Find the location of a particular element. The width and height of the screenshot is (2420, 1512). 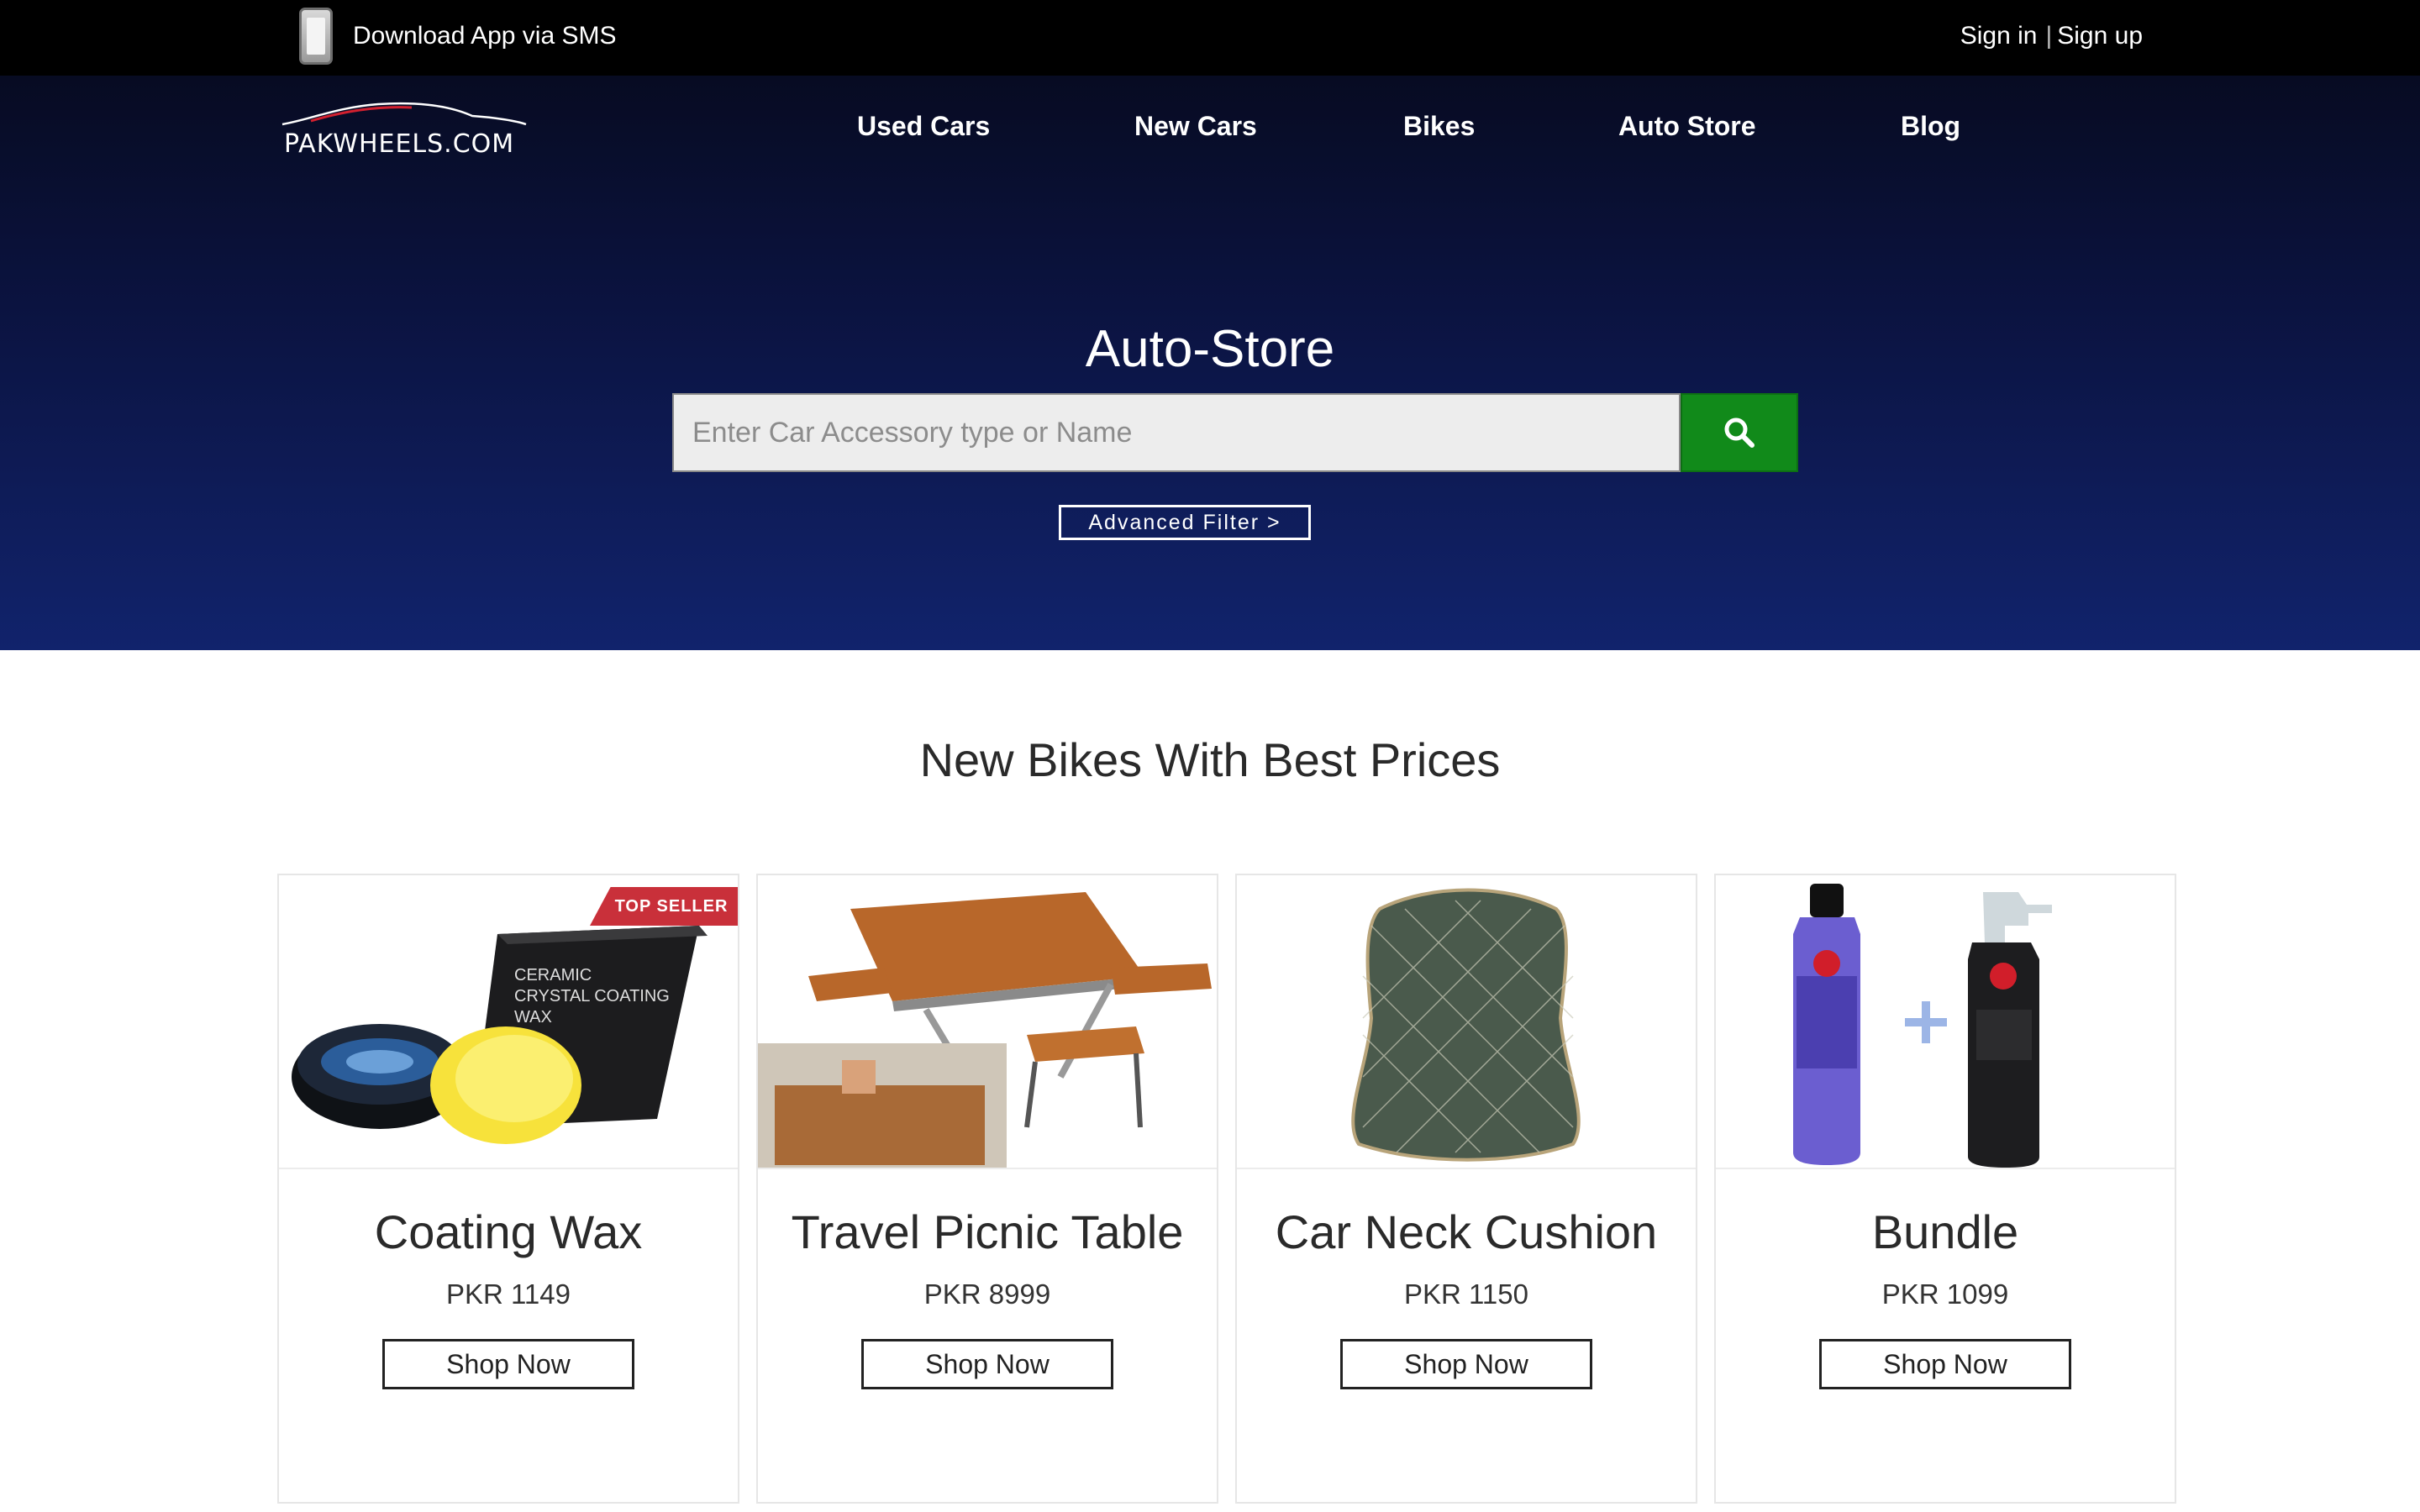

product-title: Bundle is located at coordinates (1945, 1232).